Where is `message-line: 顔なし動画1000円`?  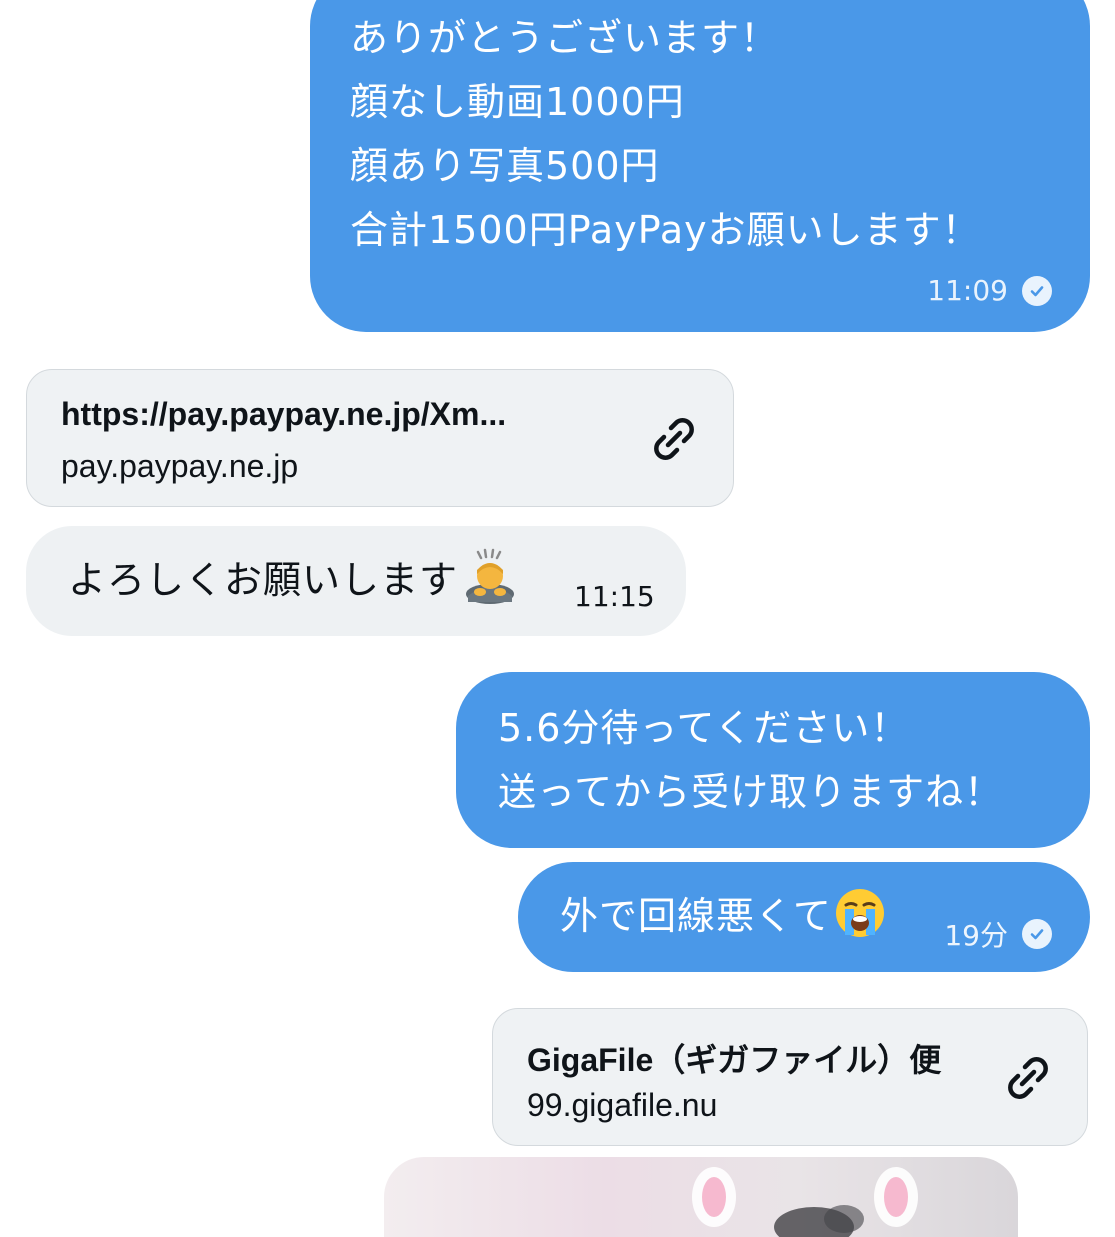
message-line: 顔なし動画1000円 is located at coordinates (517, 102).